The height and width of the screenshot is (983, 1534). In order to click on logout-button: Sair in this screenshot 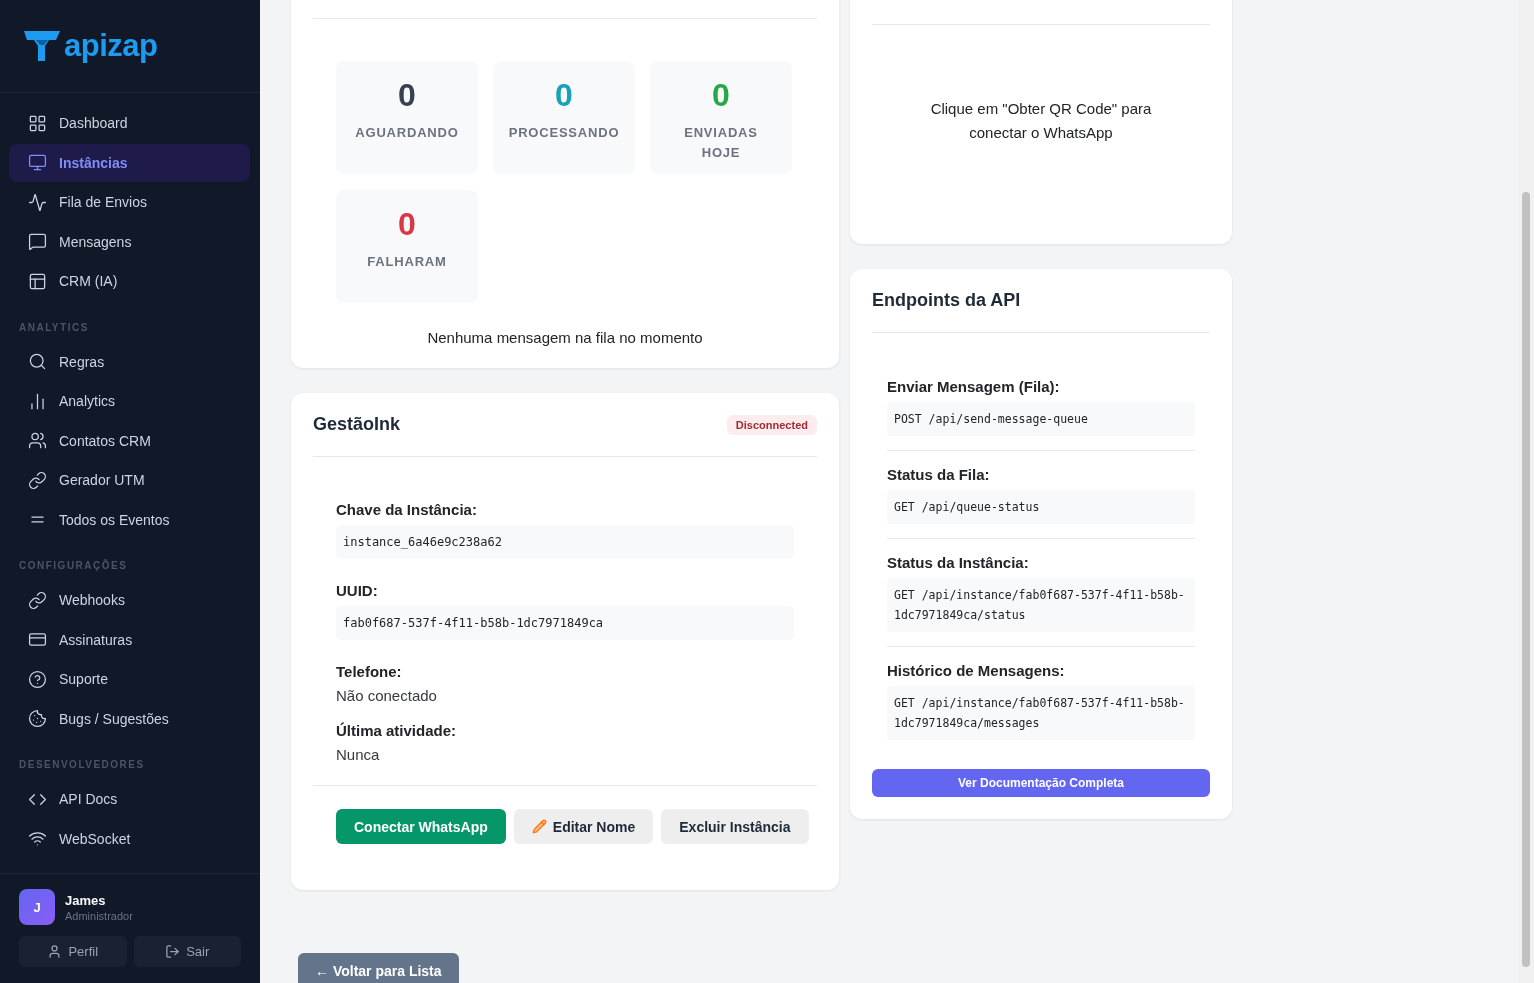, I will do `click(187, 951)`.